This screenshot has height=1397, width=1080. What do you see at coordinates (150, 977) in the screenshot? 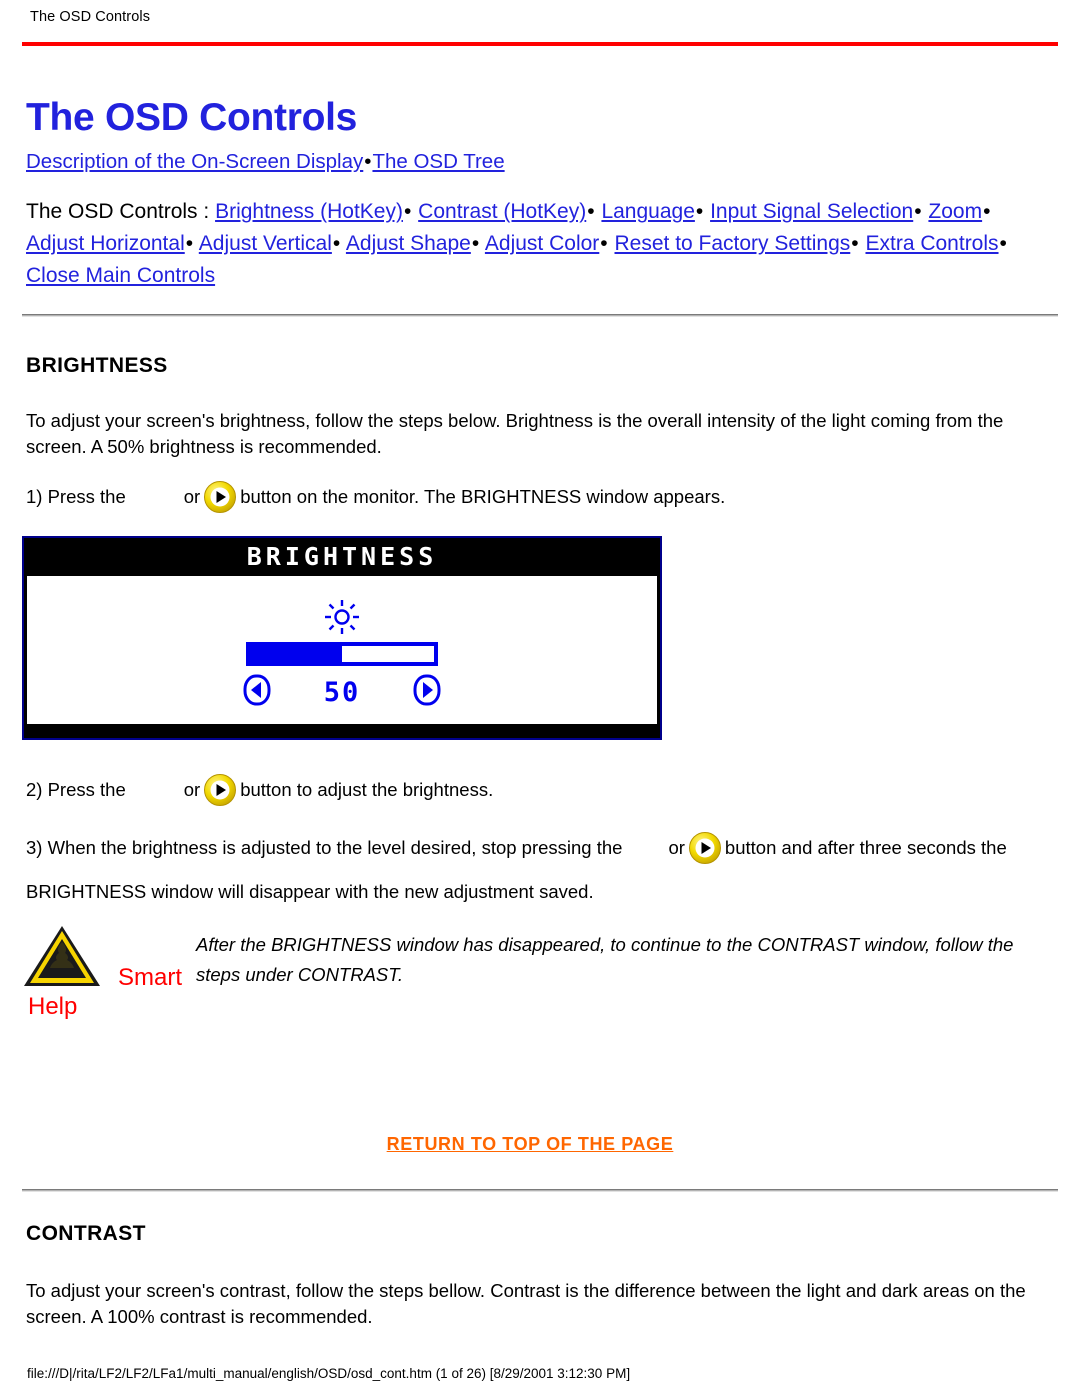
I see `smart-label: Smart` at bounding box center [150, 977].